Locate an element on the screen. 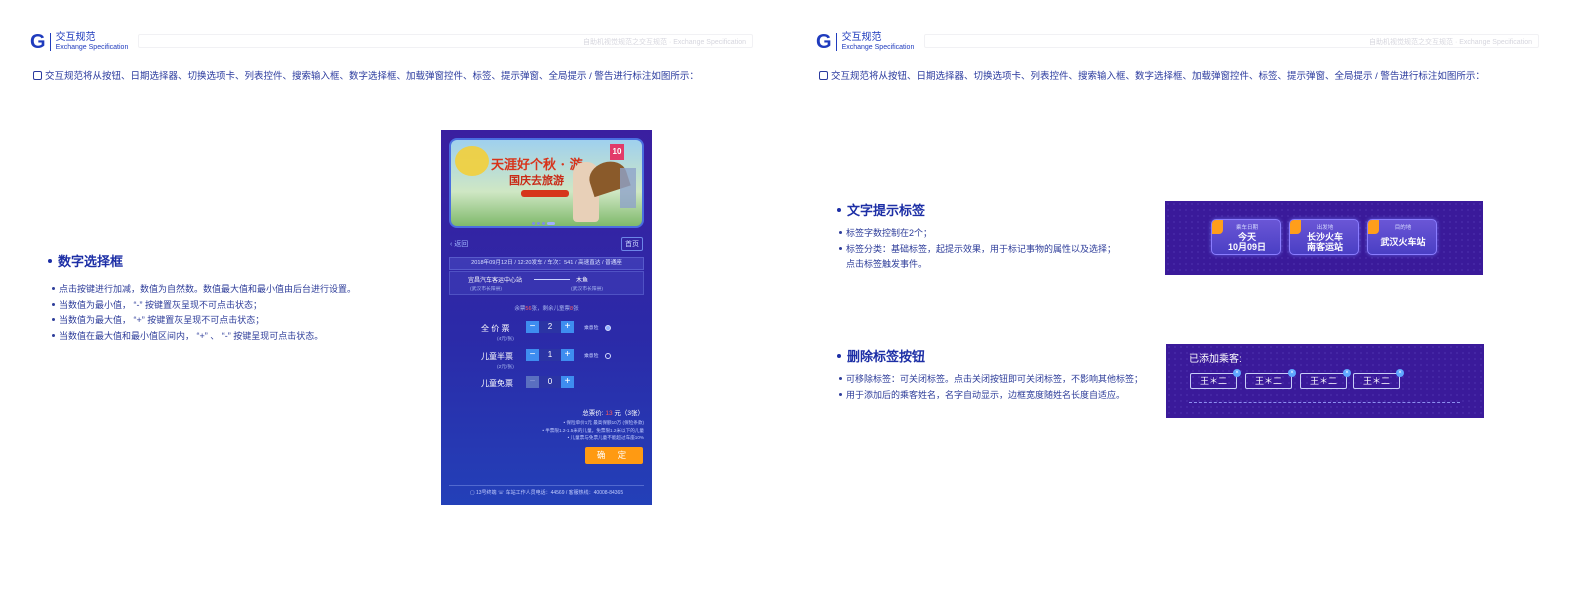  delete-tags-demo-panel: 已添加乘客: 王＊二 × 王＊二 × 王＊二 × 王＊二 × is located at coordinates (1325, 381).